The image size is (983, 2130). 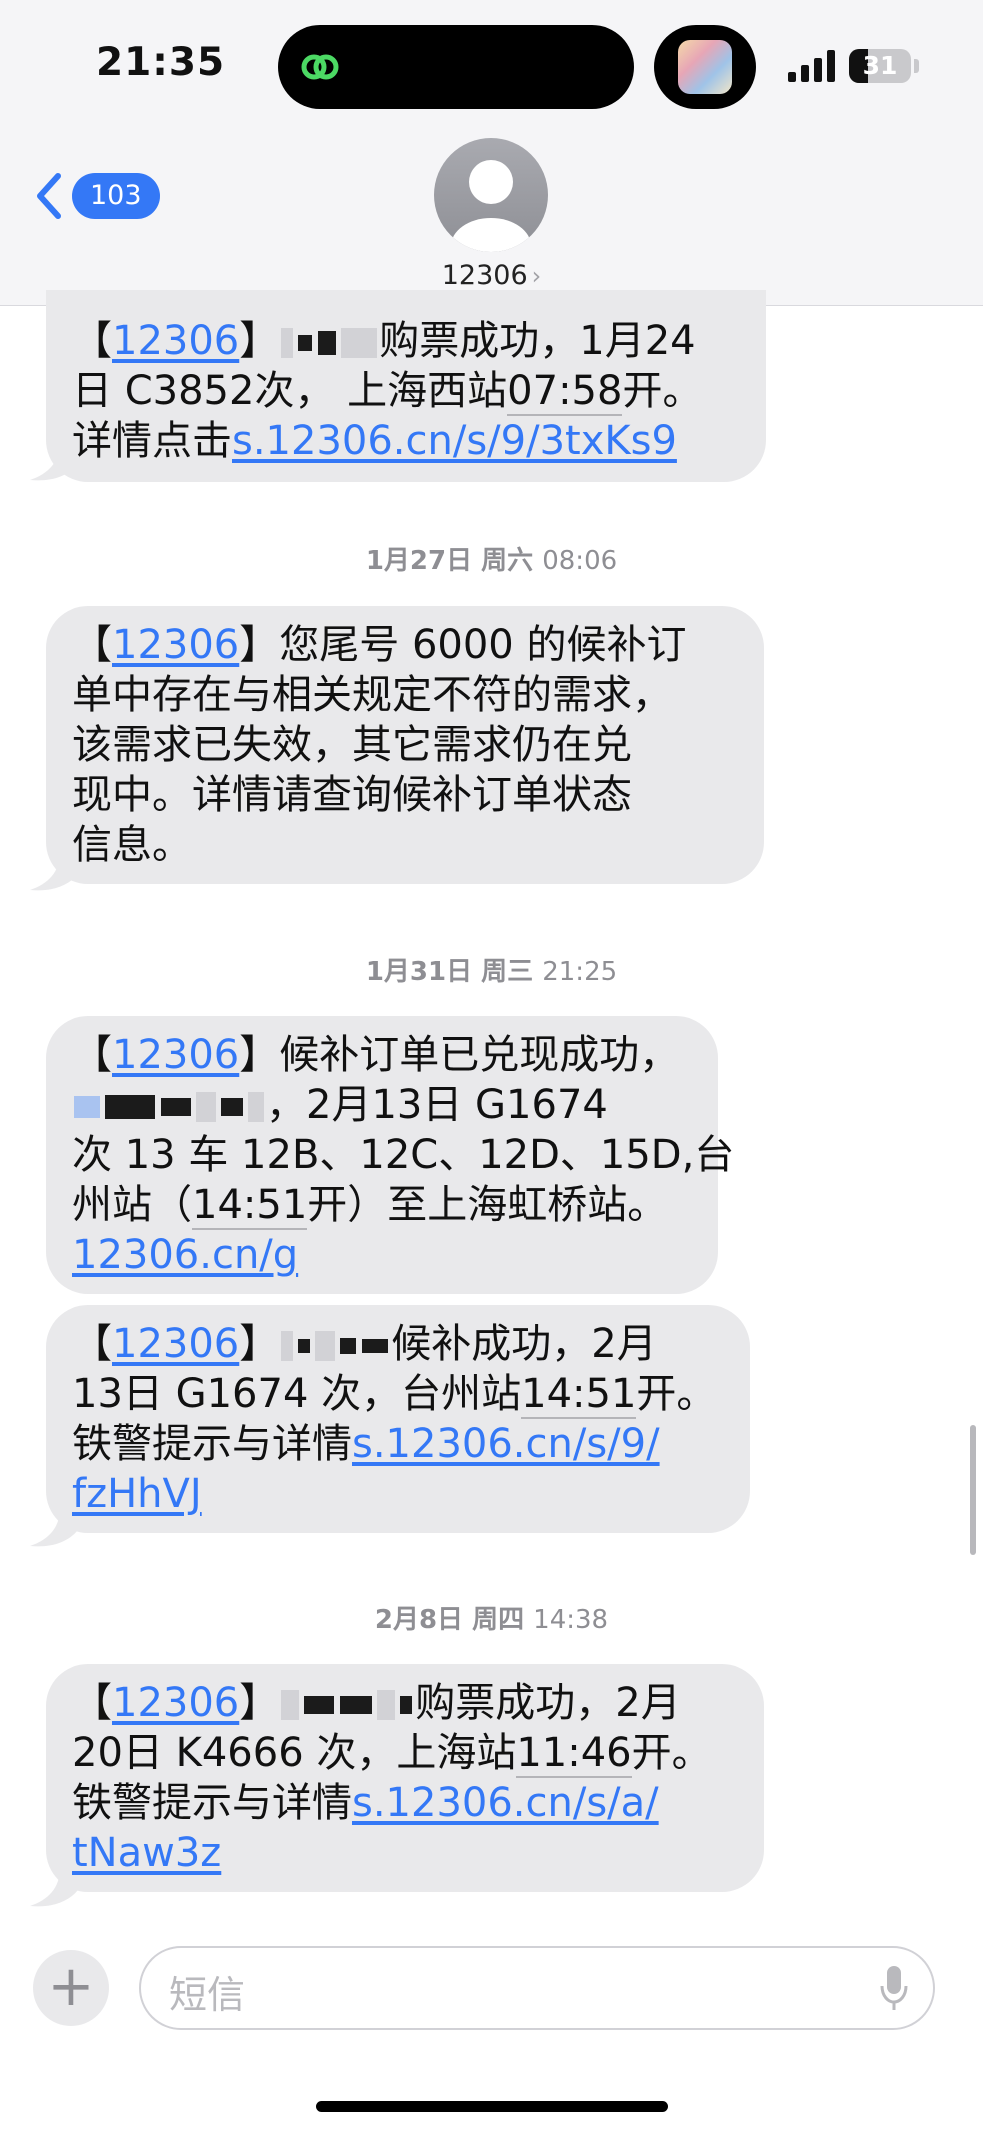 I want to click on message-text: 20日 K4666 次，上海站, so click(x=294, y=1753).